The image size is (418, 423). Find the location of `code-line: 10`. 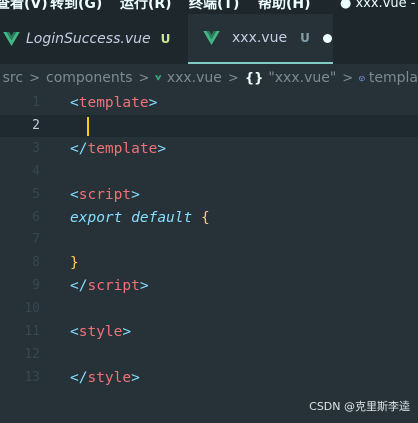

code-line: 10 is located at coordinates (209, 309).